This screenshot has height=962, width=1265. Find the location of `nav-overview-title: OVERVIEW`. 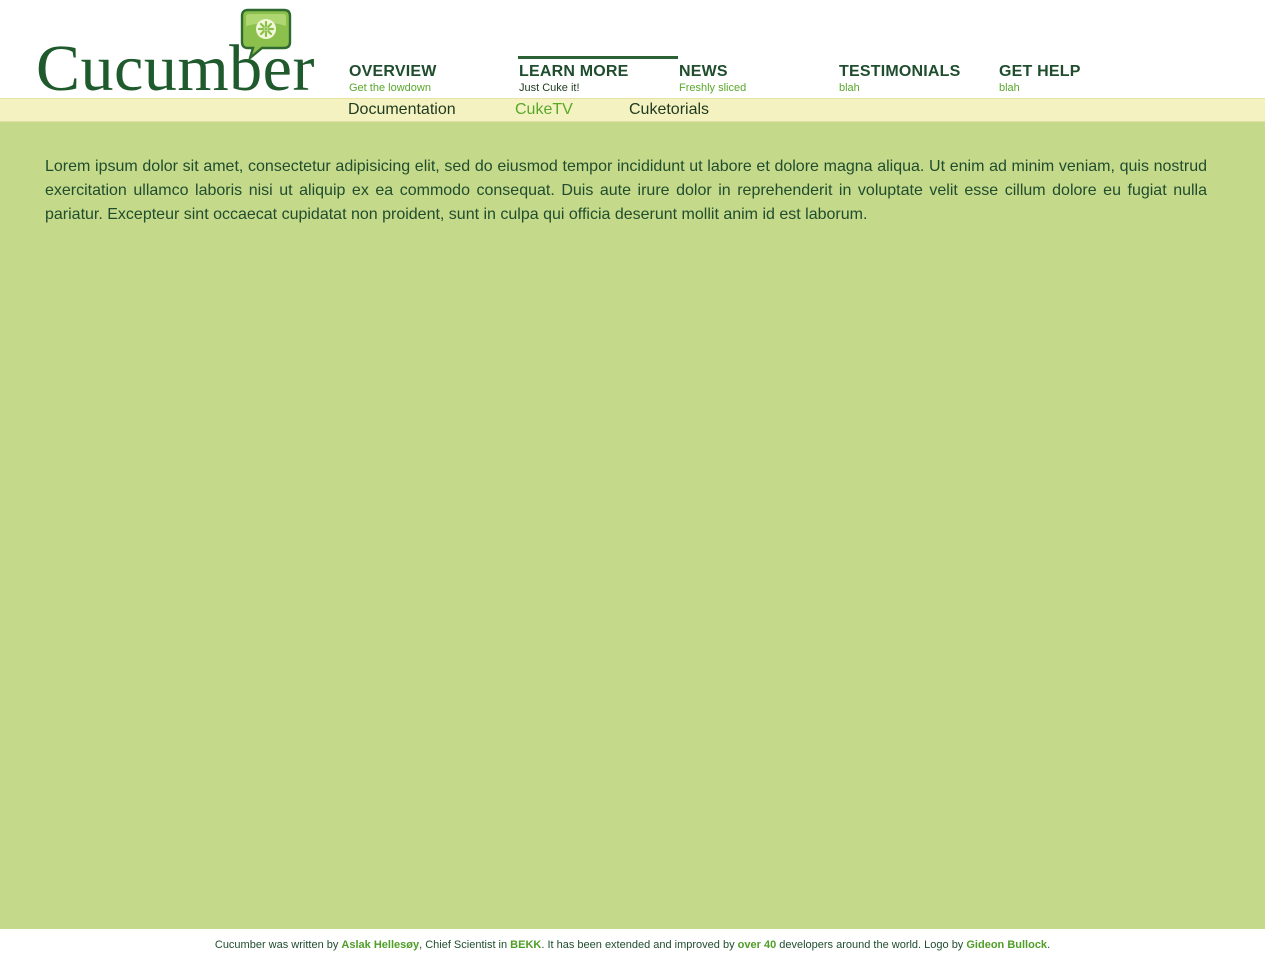

nav-overview-title: OVERVIEW is located at coordinates (393, 71).